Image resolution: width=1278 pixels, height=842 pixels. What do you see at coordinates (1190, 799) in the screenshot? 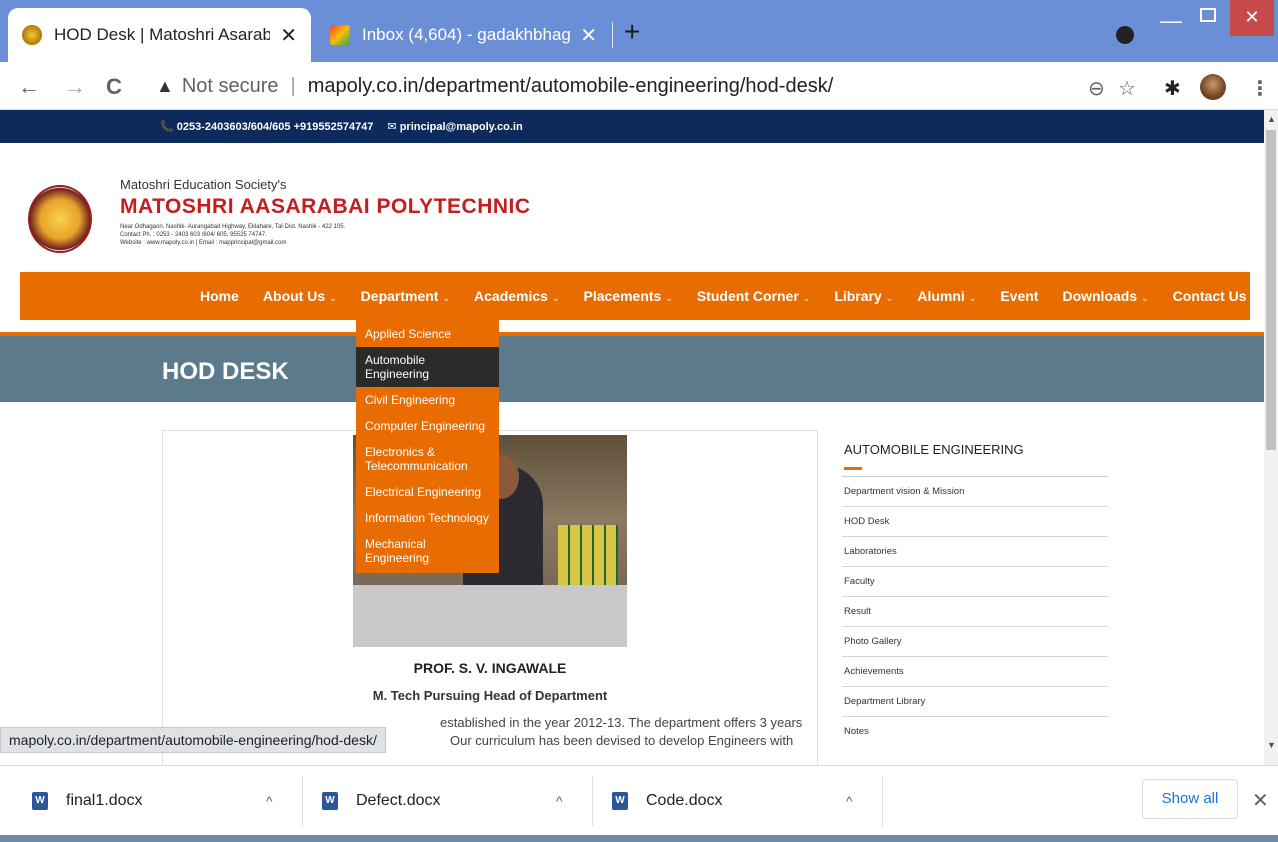
I see `show-all-button: Show all` at bounding box center [1190, 799].